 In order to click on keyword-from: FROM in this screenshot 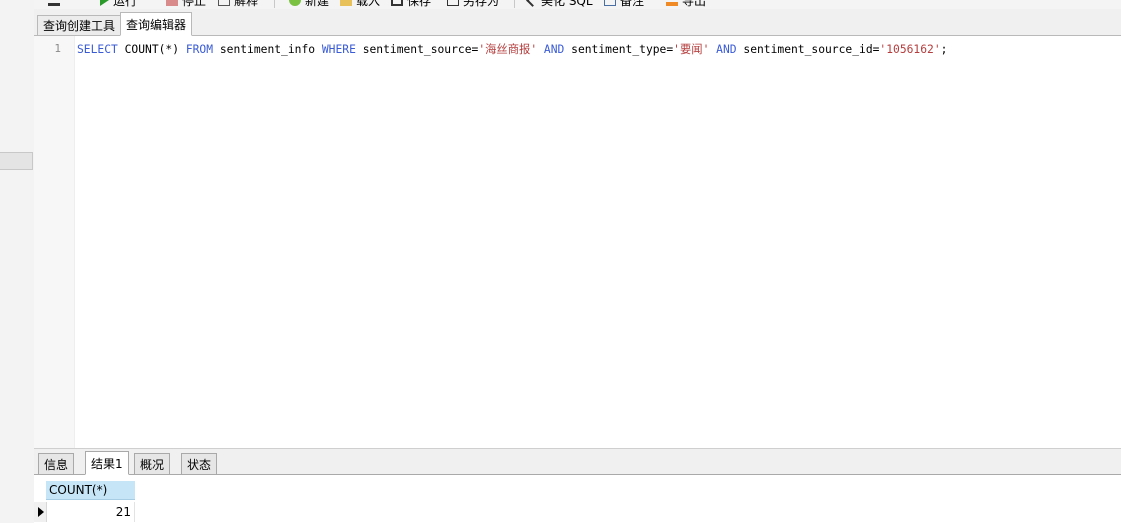, I will do `click(199, 49)`.